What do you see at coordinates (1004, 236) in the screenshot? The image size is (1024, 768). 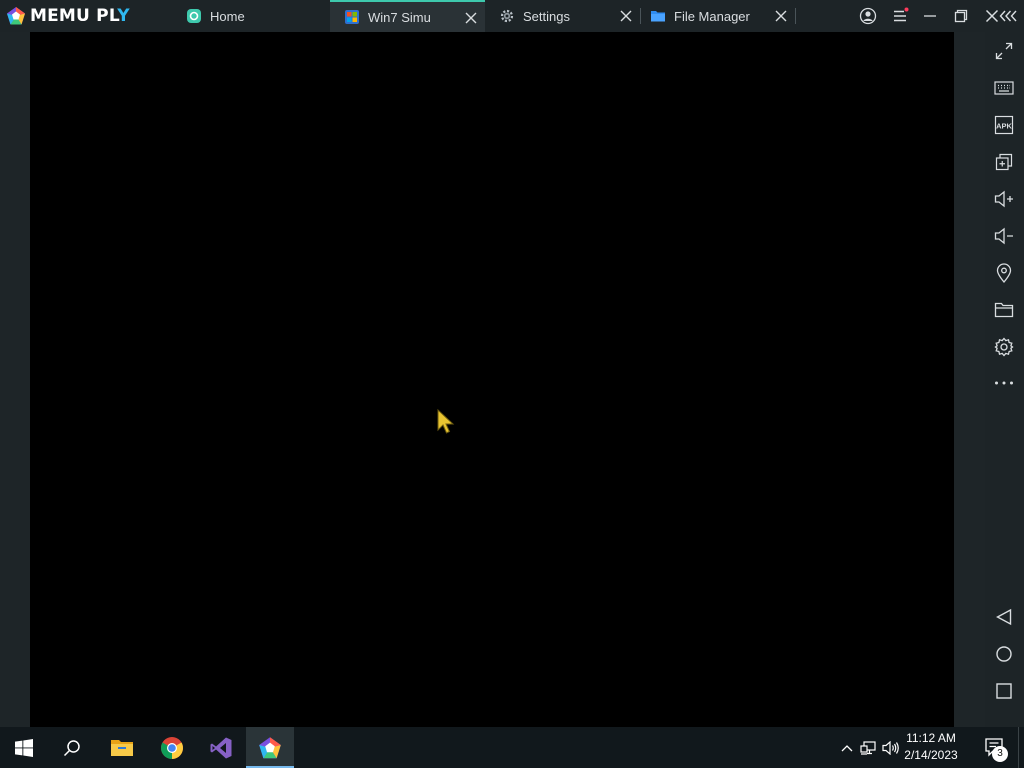 I see `volume-down-icon` at bounding box center [1004, 236].